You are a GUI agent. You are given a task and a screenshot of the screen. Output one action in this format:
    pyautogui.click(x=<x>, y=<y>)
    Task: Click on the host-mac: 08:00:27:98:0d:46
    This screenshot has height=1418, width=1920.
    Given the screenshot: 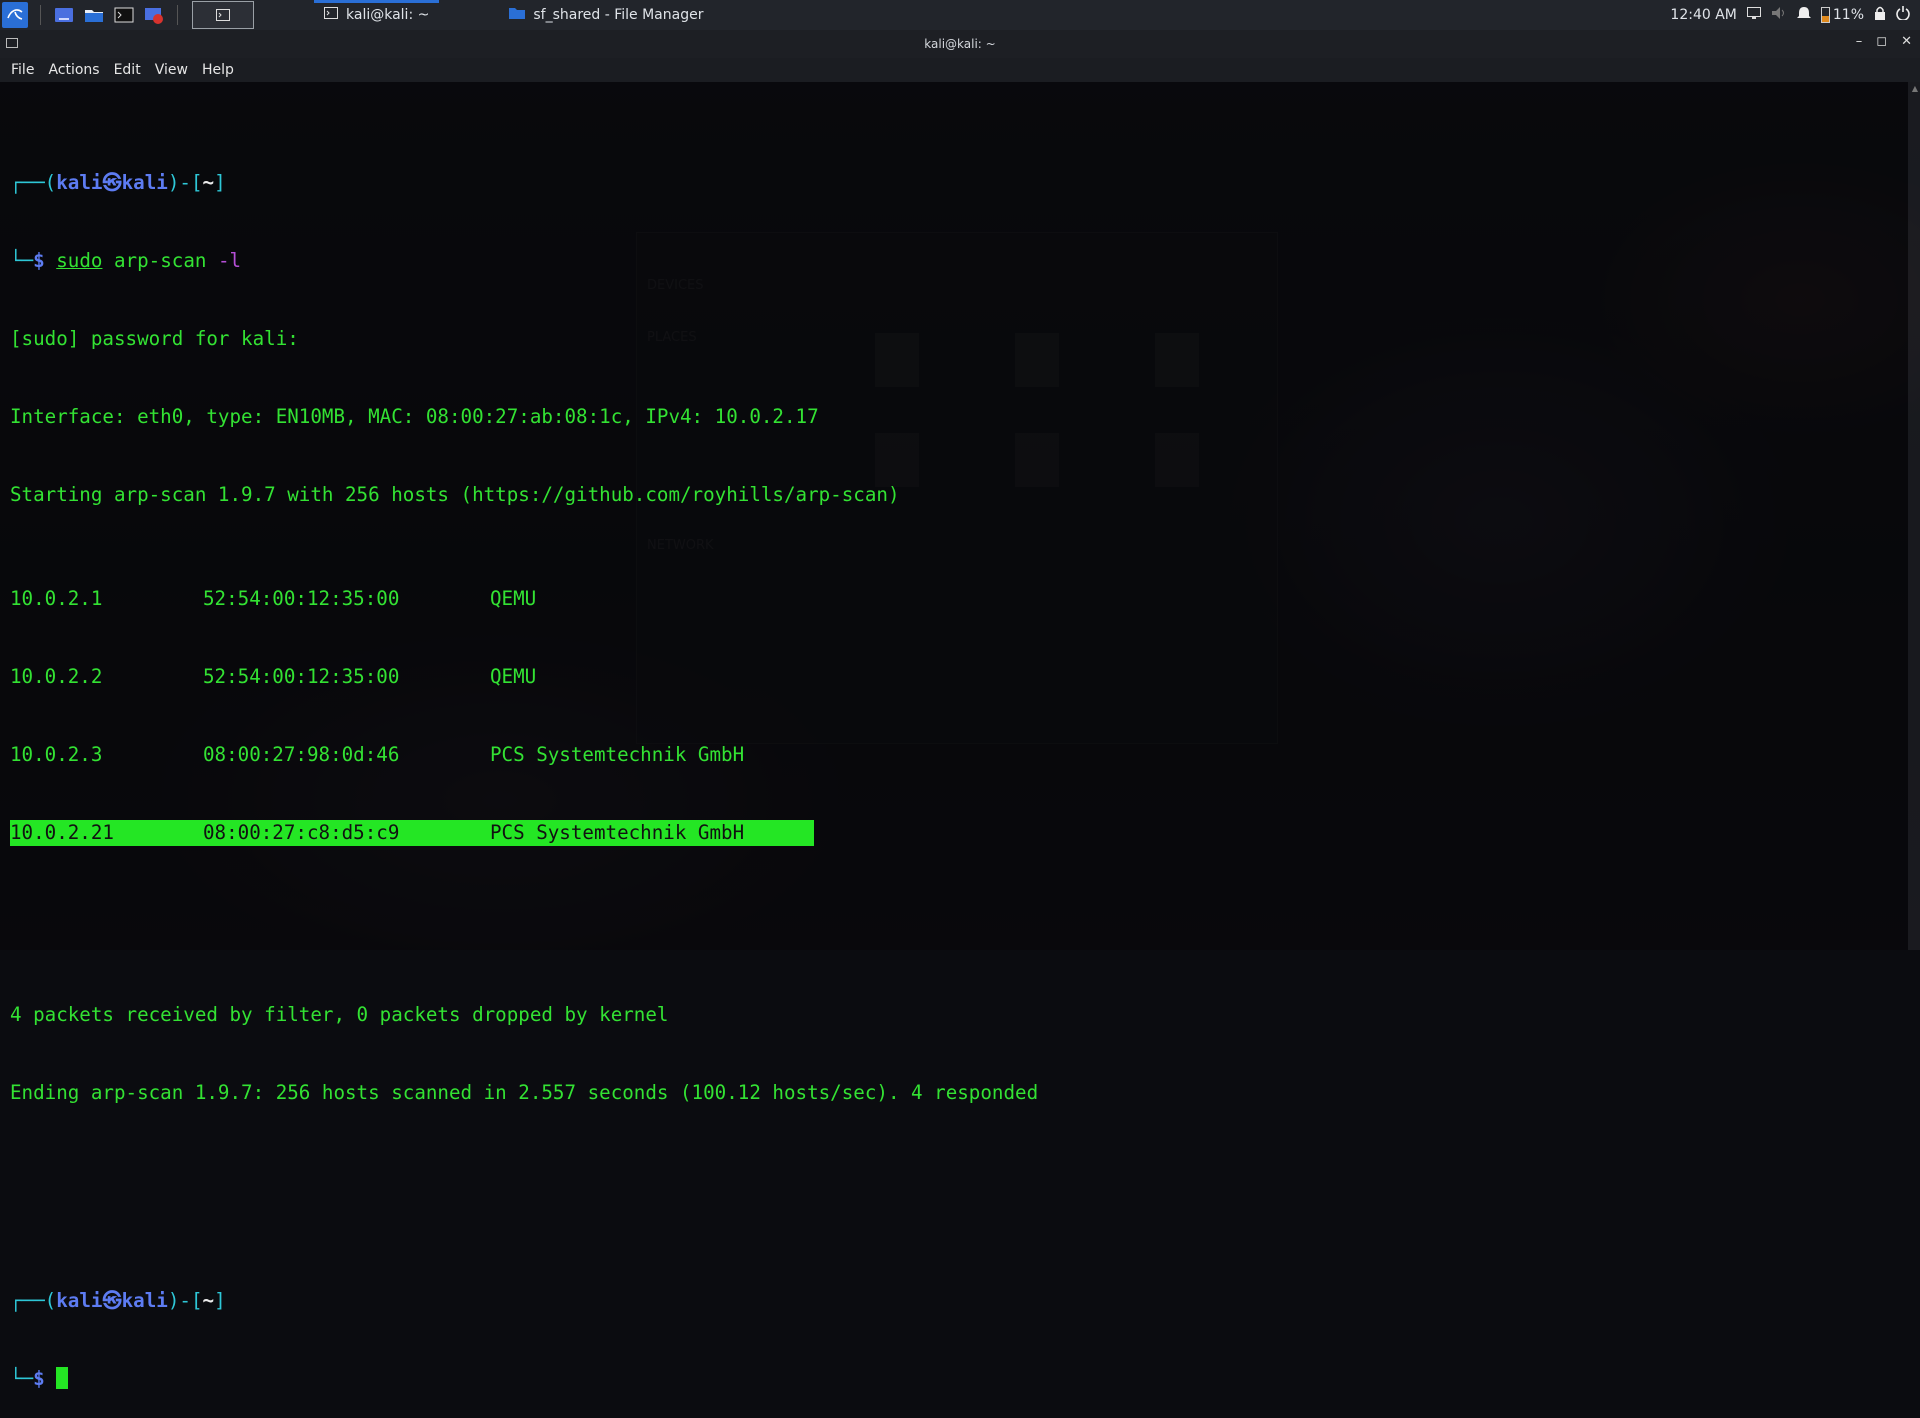 What is the action you would take?
    pyautogui.click(x=301, y=754)
    